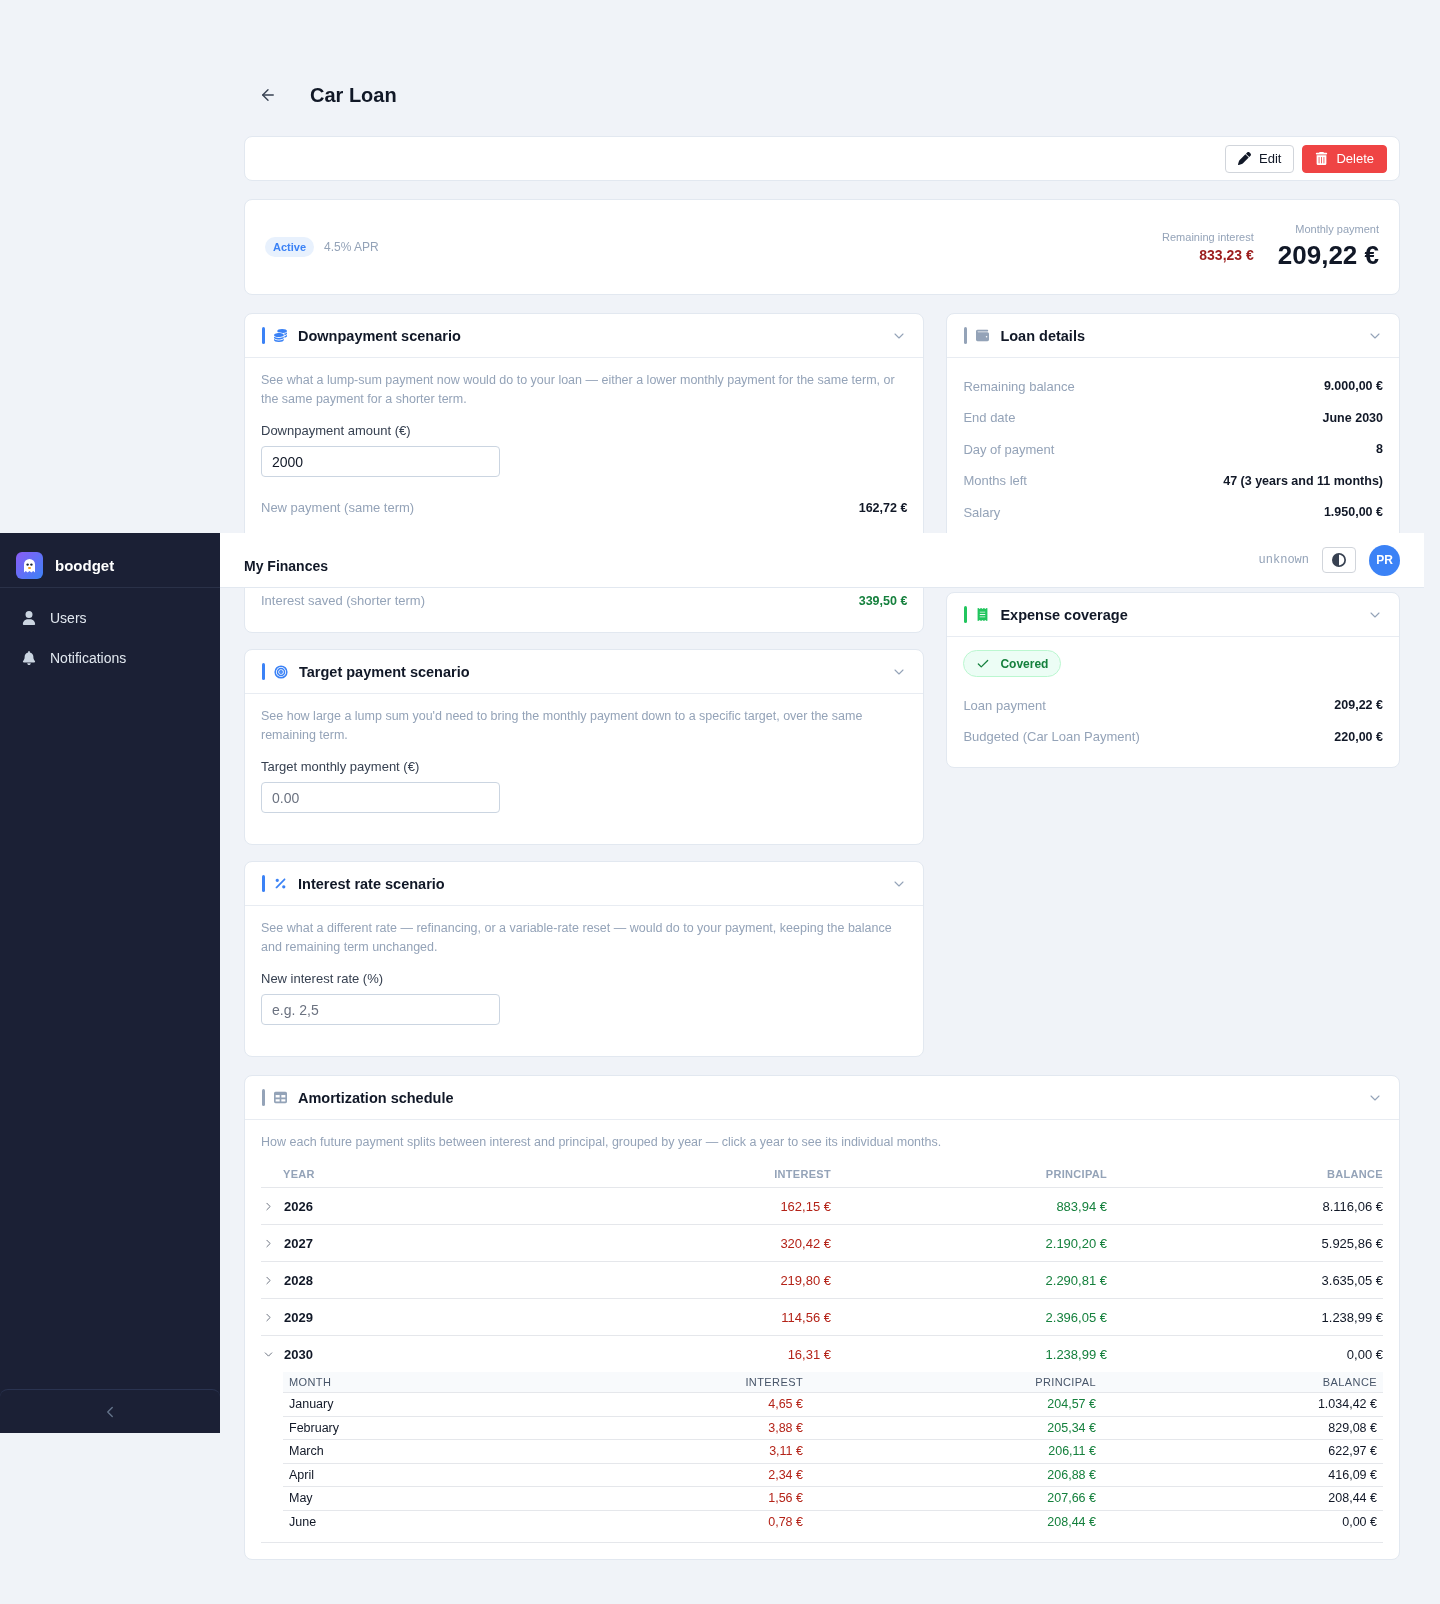  What do you see at coordinates (1075, 1280) in the screenshot?
I see `table-cell-text: 2.290,81 €` at bounding box center [1075, 1280].